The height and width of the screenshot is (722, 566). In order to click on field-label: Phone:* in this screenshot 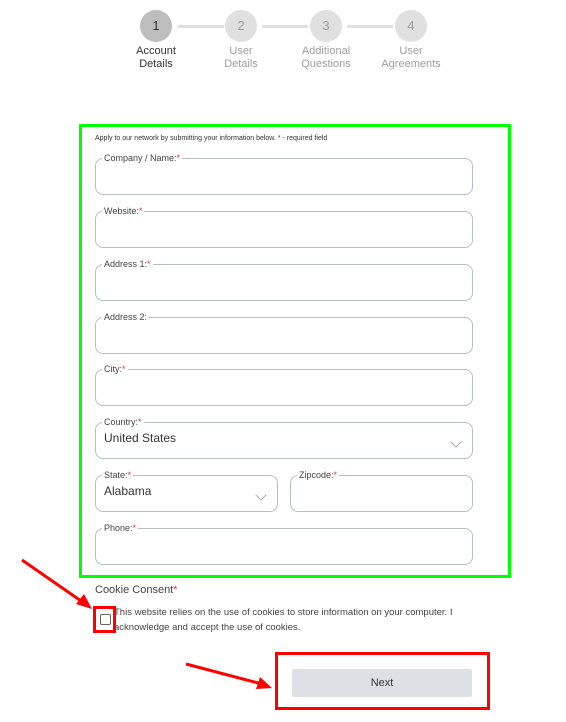, I will do `click(120, 528)`.